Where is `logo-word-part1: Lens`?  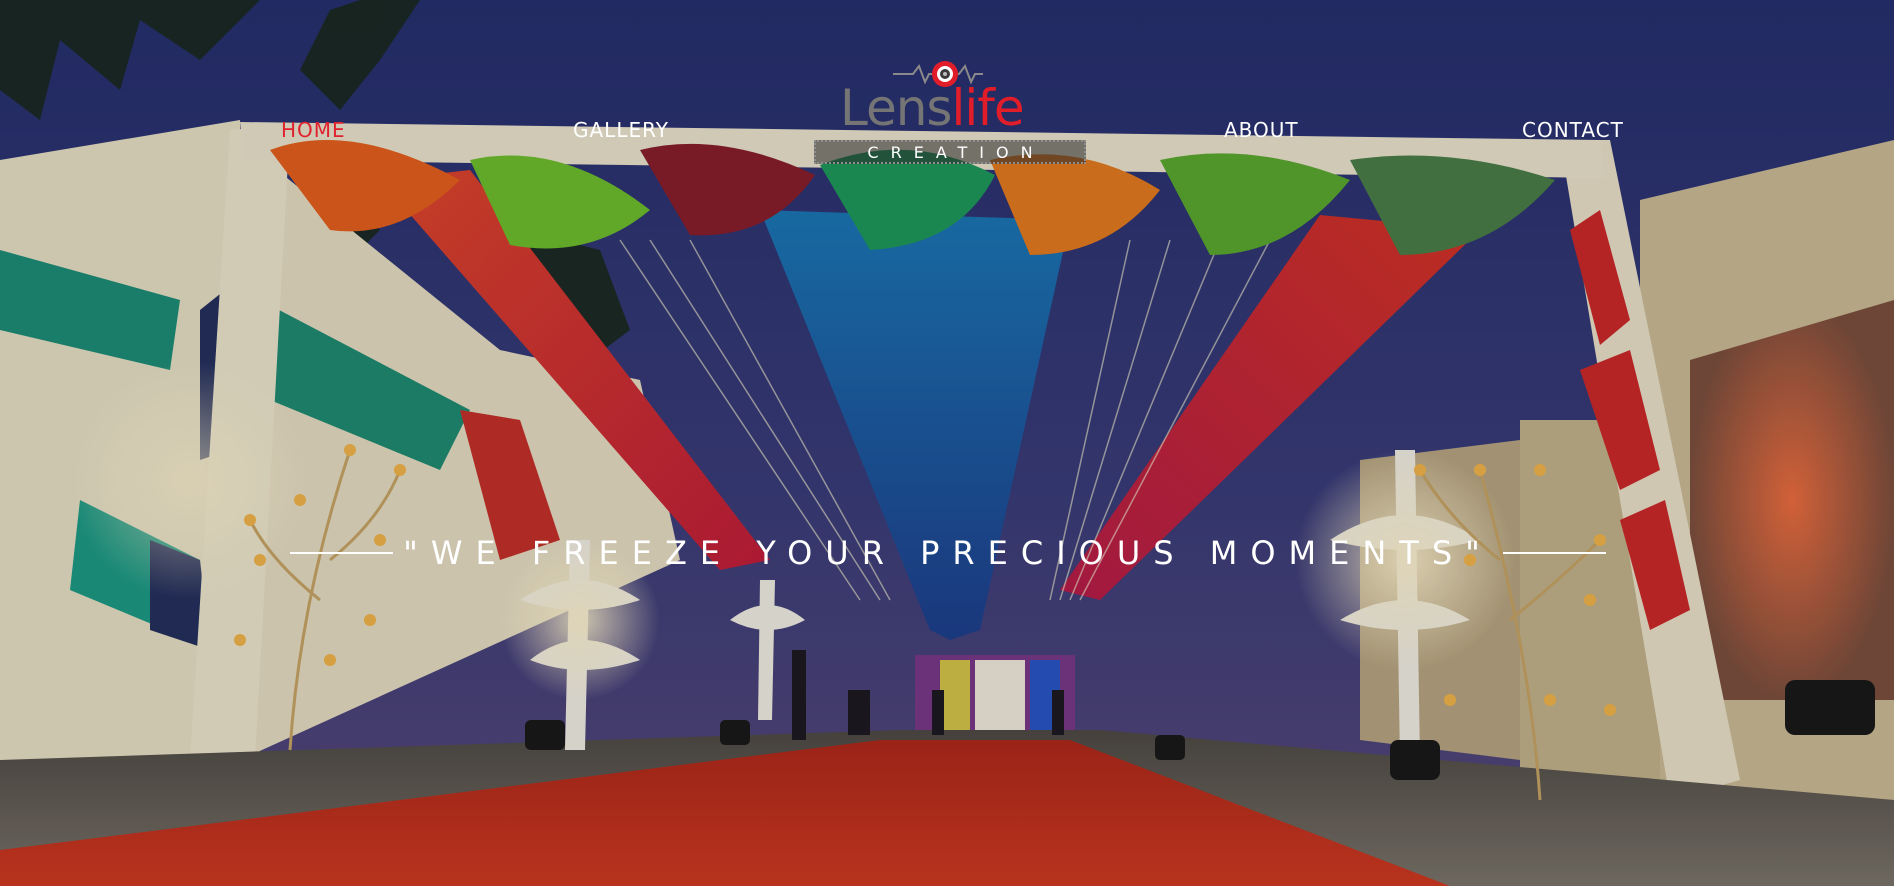 logo-word-part1: Lens is located at coordinates (896, 108).